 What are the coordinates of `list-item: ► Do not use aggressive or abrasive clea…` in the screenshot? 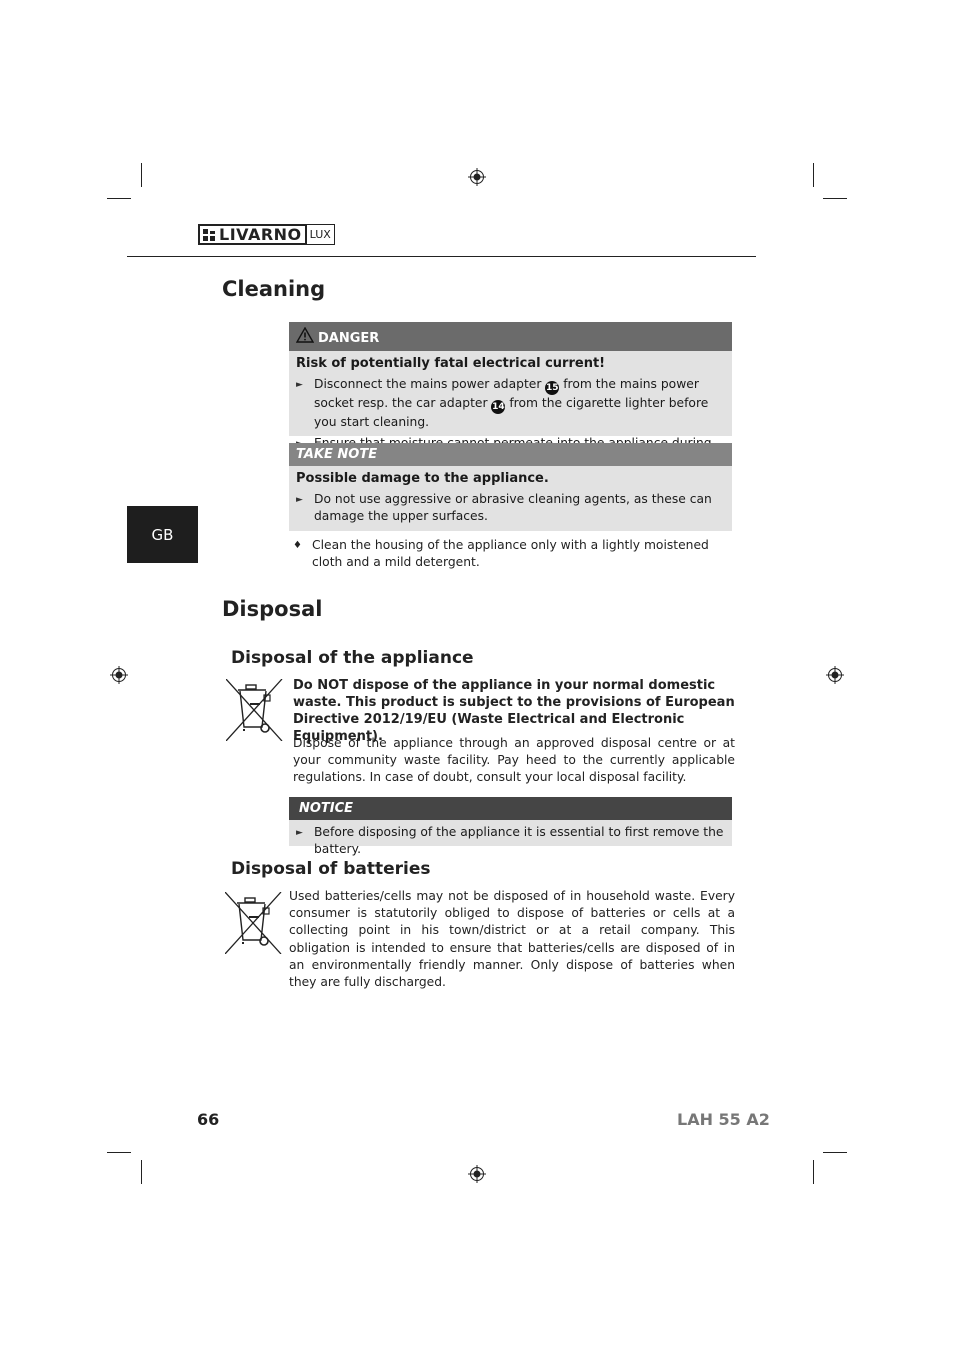 It's located at (510, 508).